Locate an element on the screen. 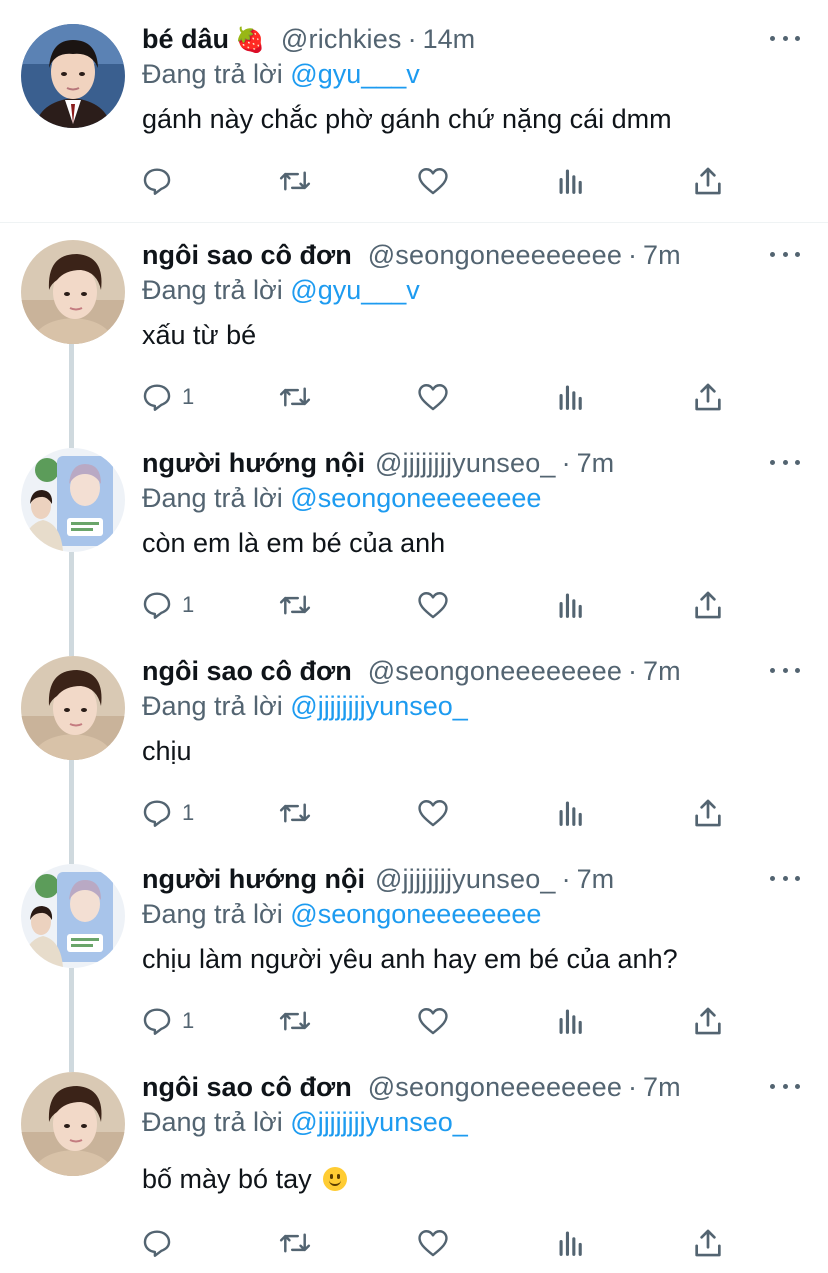 This screenshot has height=1273, width=828. slightly-smiling-emoji-icon is located at coordinates (335, 1179).